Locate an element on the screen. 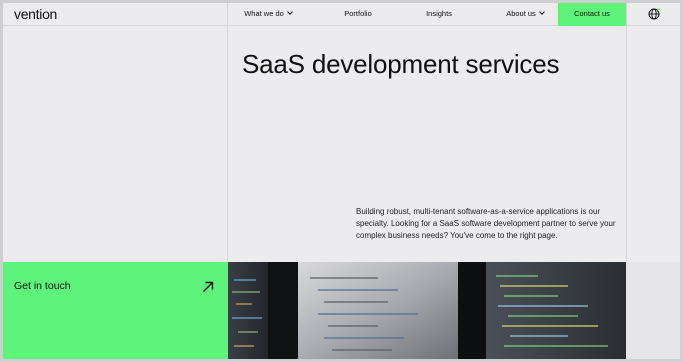  arrow-up-right-icon is located at coordinates (208, 286).